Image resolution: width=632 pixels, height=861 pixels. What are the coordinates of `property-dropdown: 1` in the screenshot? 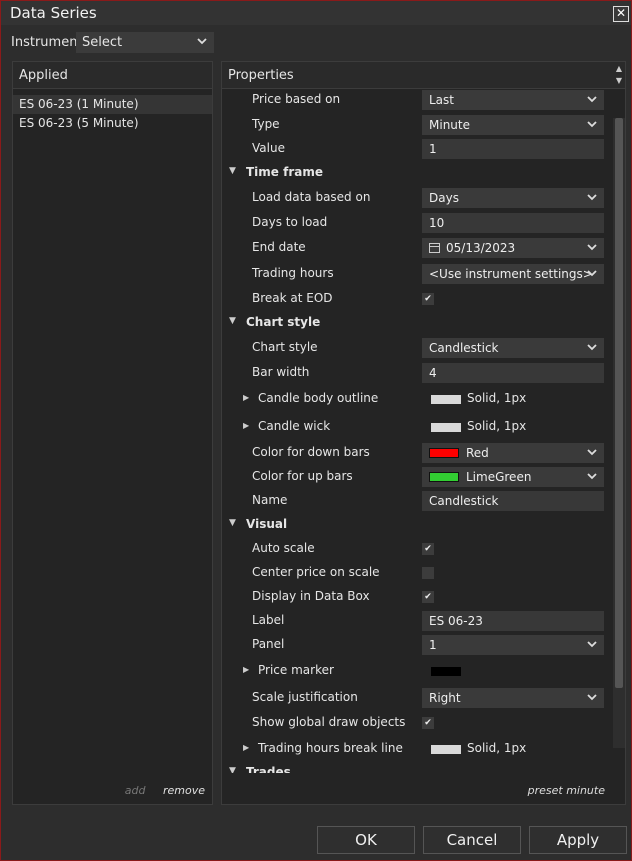 It's located at (513, 645).